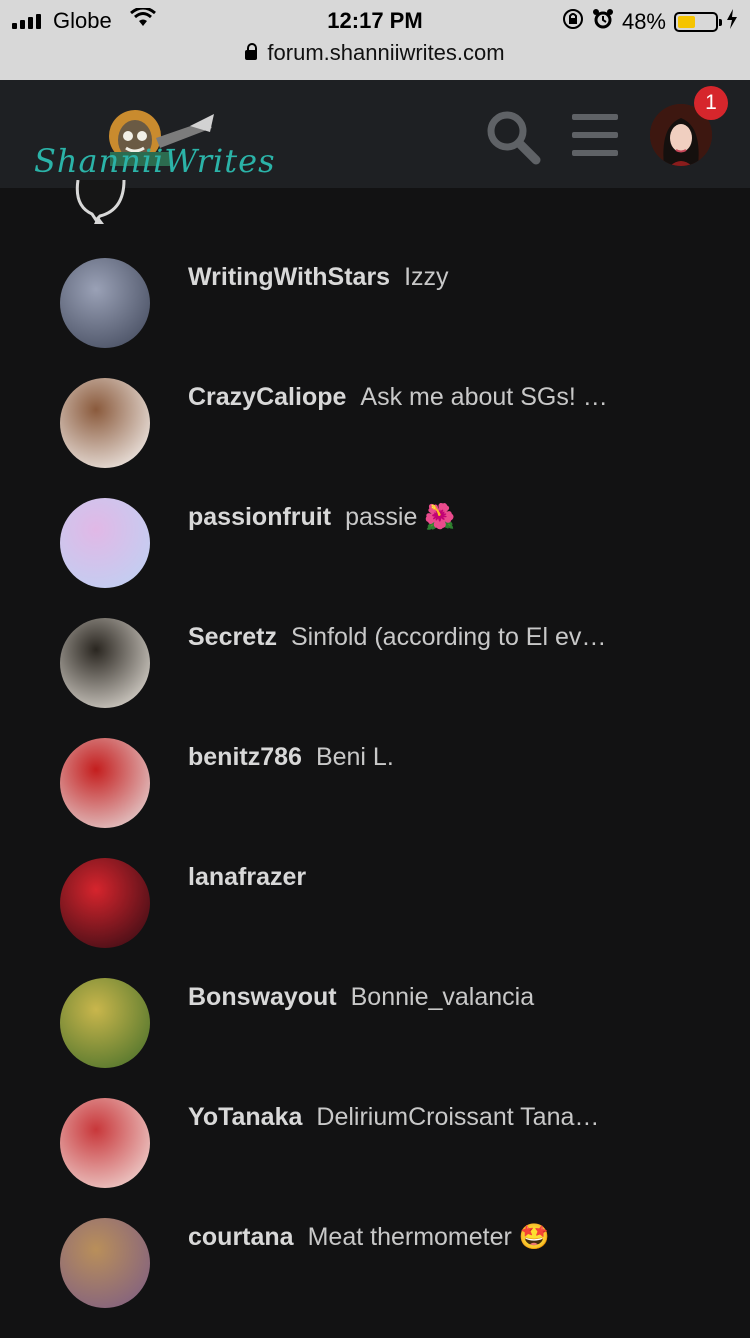 This screenshot has height=1338, width=750. I want to click on alarm-icon, so click(603, 22).